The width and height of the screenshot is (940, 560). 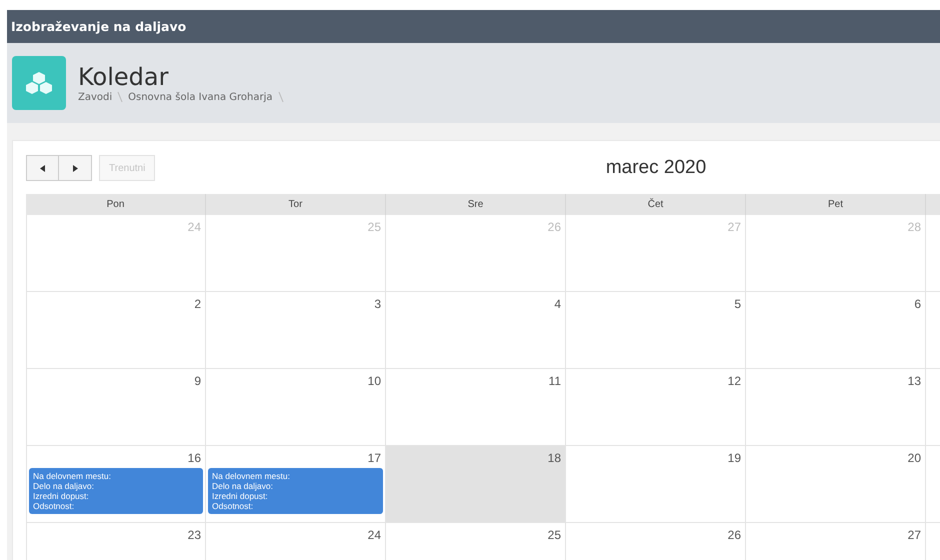 What do you see at coordinates (195, 458) in the screenshot?
I see `day-number: 16` at bounding box center [195, 458].